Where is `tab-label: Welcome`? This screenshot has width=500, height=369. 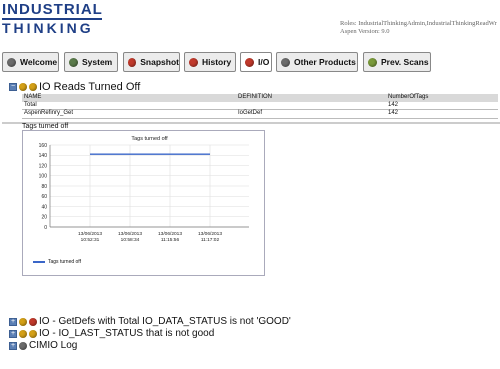
tab-label: Welcome is located at coordinates (39, 62).